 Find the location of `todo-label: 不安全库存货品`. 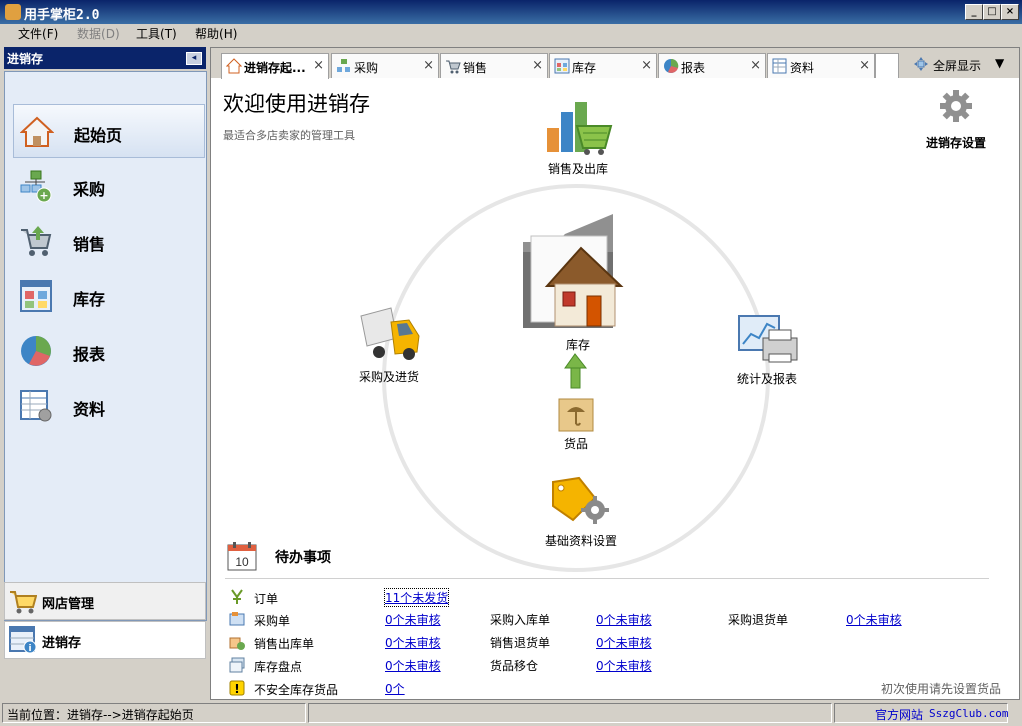

todo-label: 不安全库存货品 is located at coordinates (296, 690).